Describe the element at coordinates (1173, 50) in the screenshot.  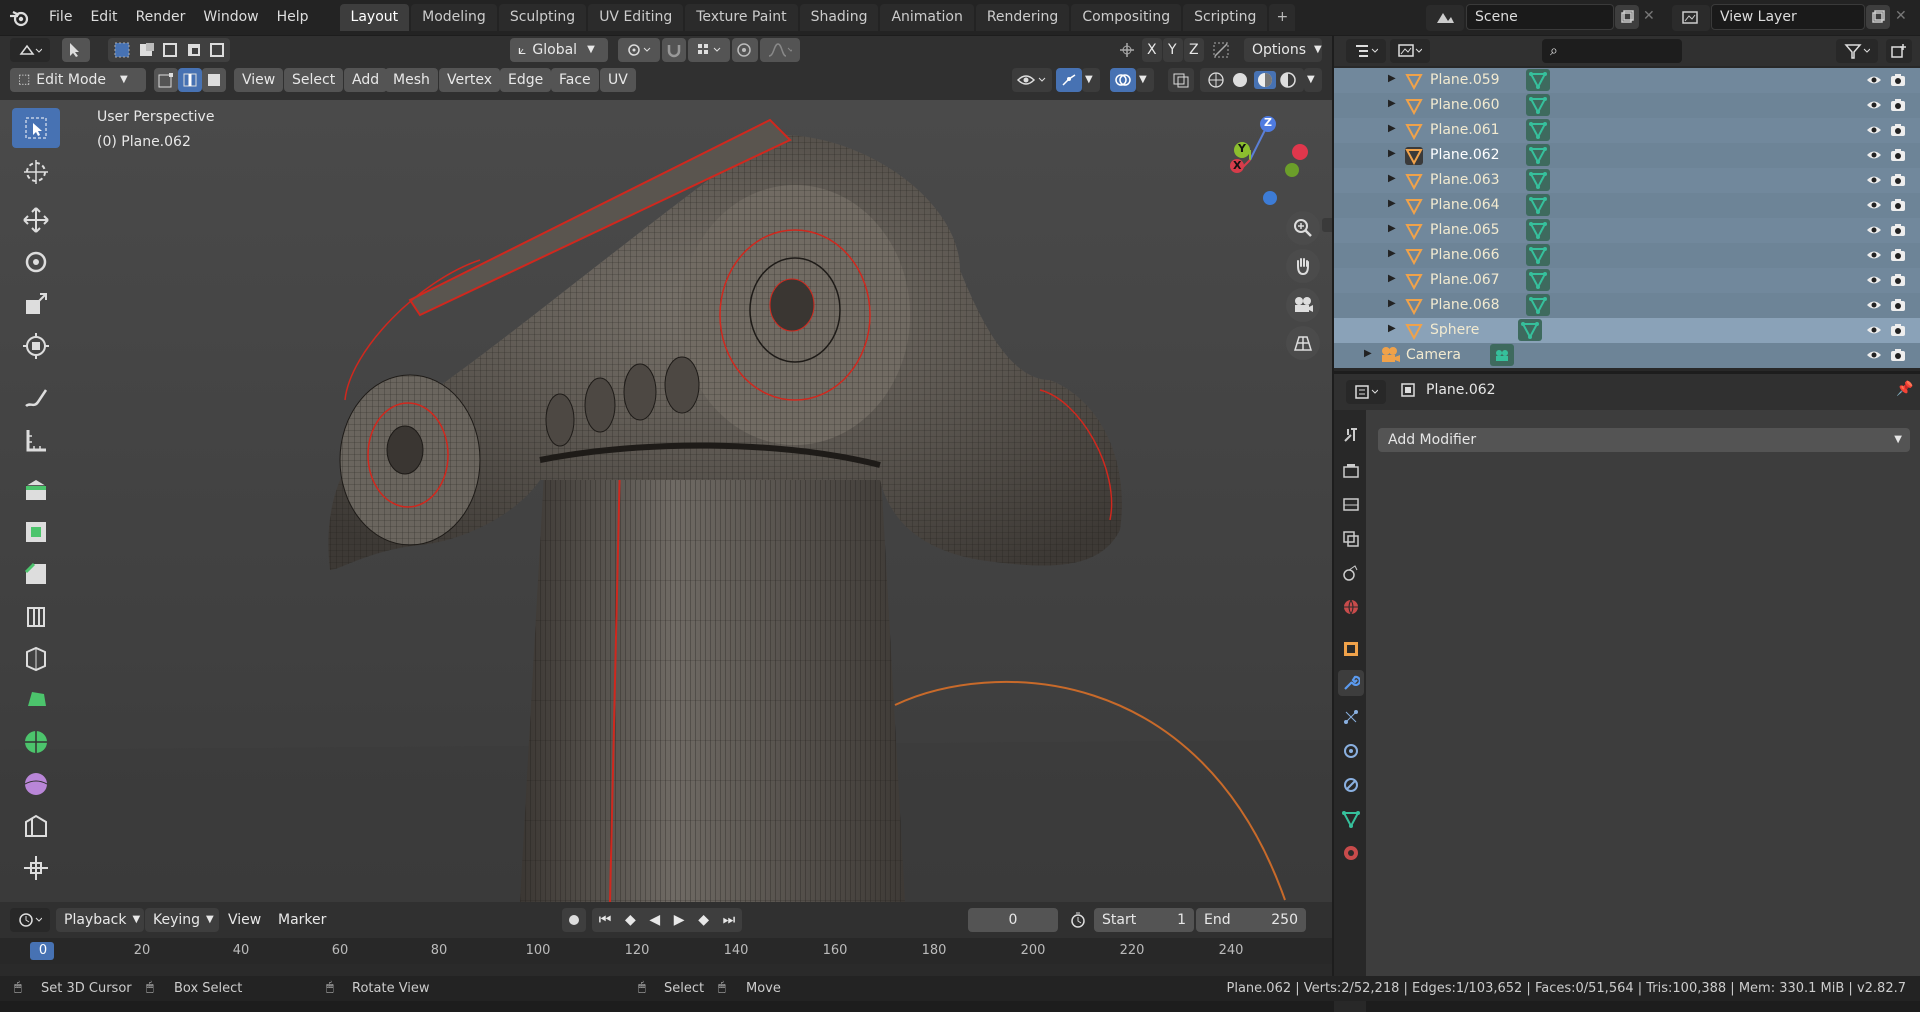
I see `mirror-y-toggle: Y` at that location.